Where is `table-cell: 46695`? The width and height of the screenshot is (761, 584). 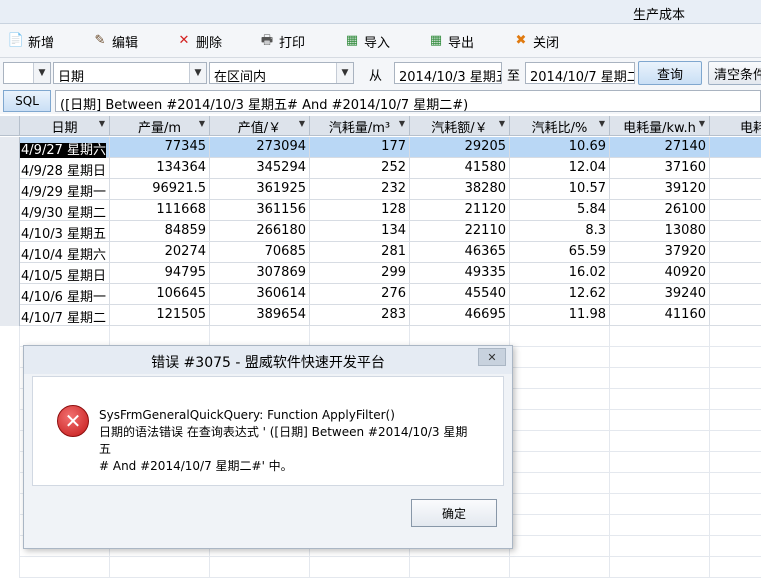
table-cell: 46695 is located at coordinates (460, 315).